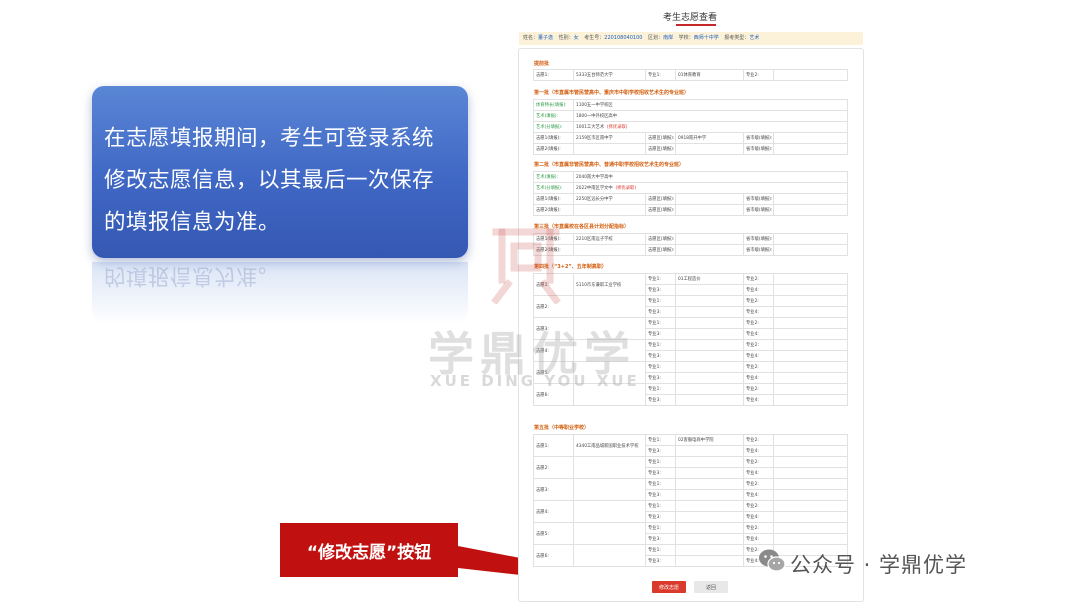  I want to click on table-row: 志愿1(填报): 2210区南远子学校 志愿区(填报): 省市级(填报):, so click(690, 239).